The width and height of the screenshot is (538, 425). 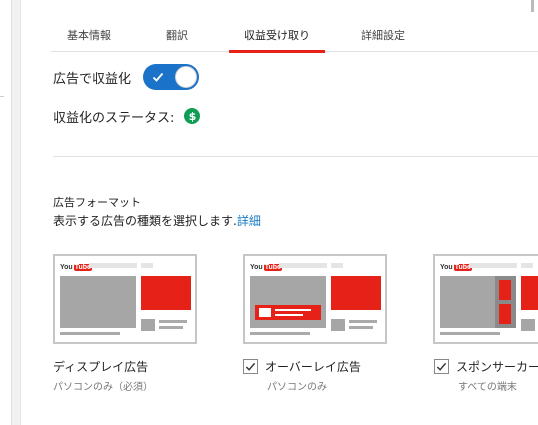 What do you see at coordinates (114, 118) in the screenshot?
I see `status-label: 収益化のステータス:` at bounding box center [114, 118].